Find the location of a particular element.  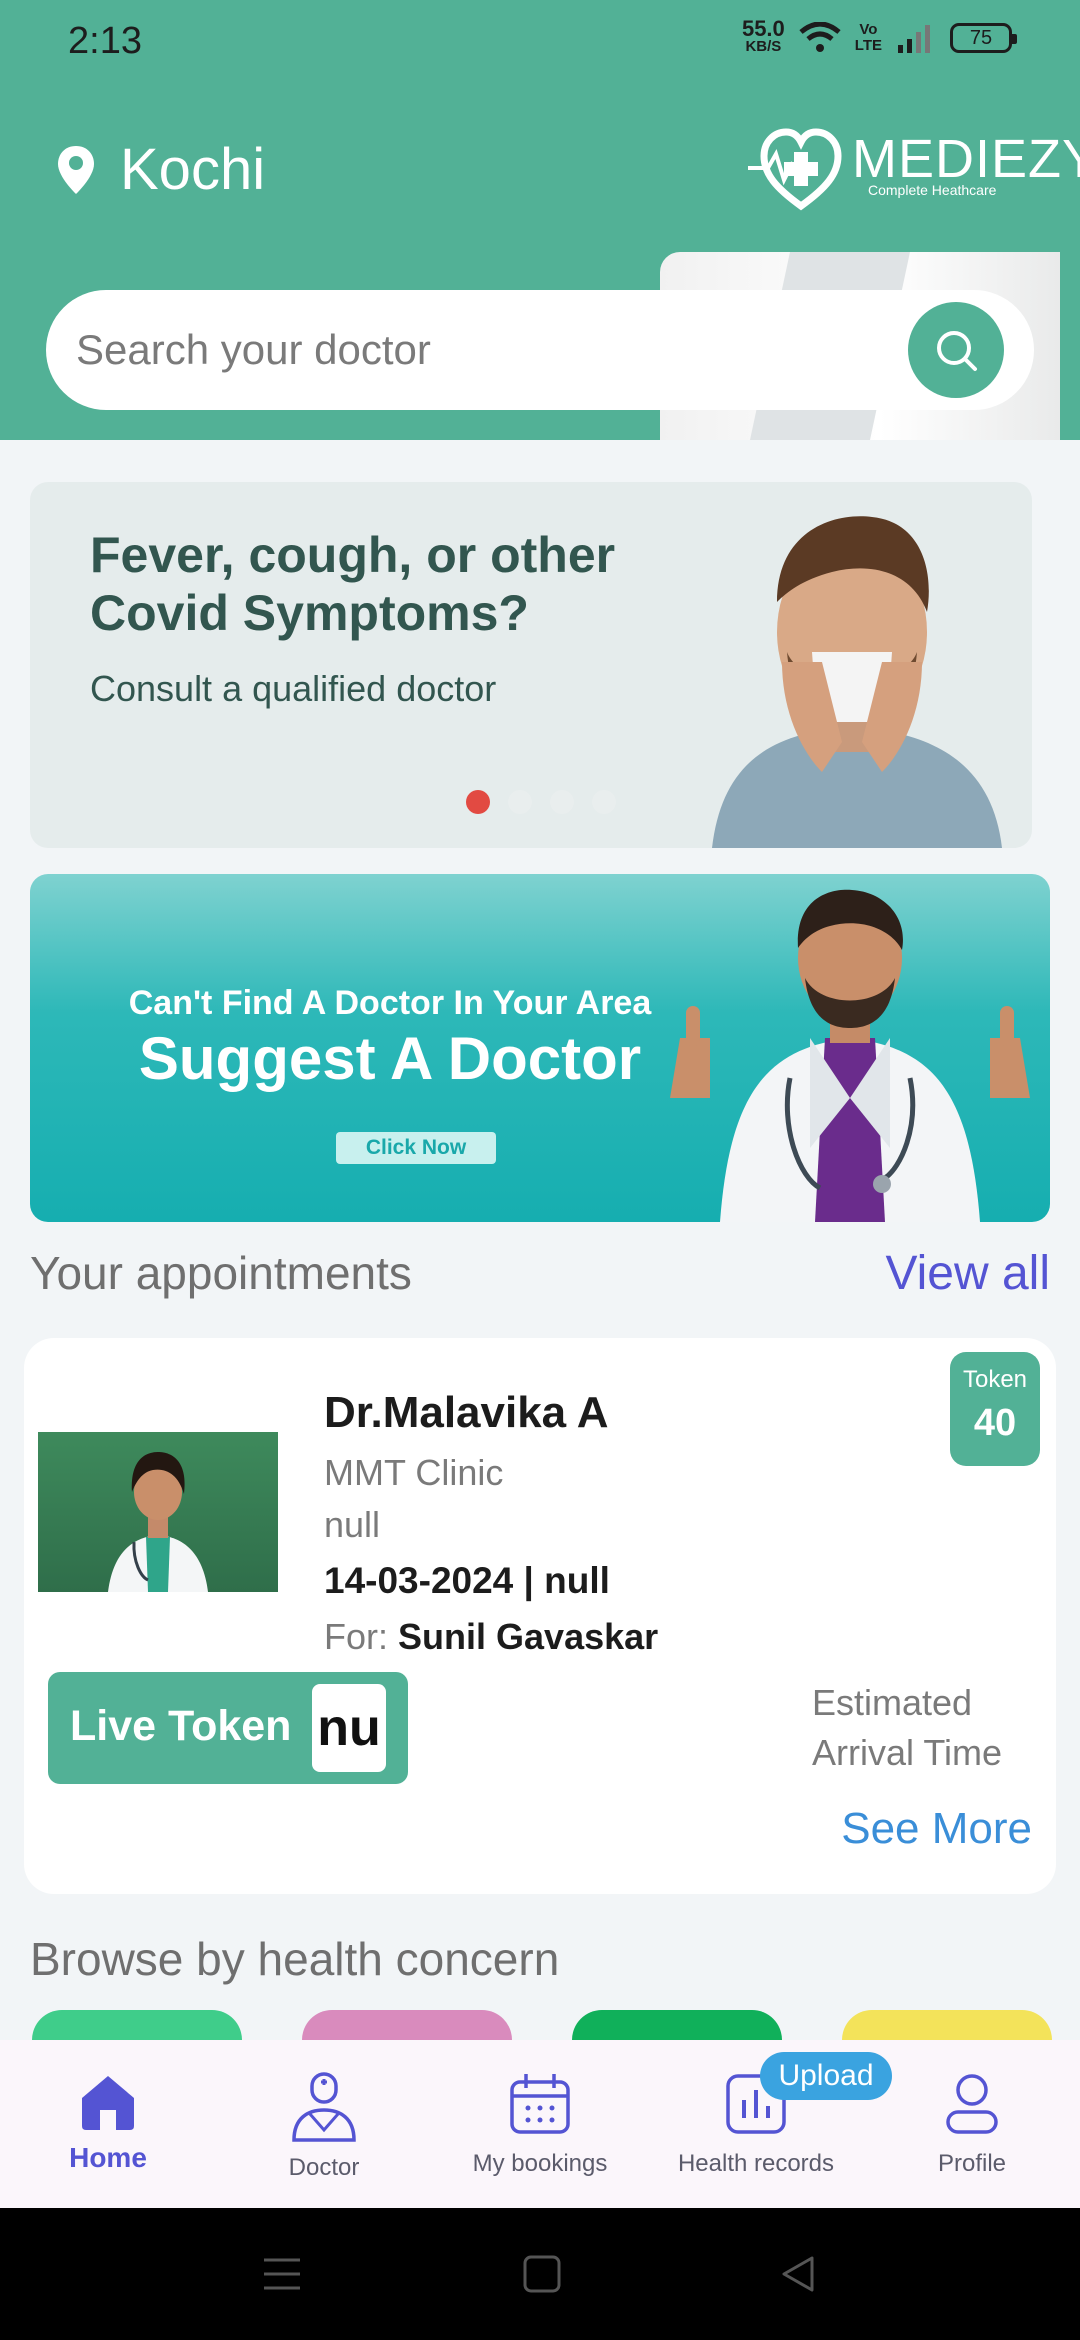

click-now-button: Click Now is located at coordinates (416, 1148).